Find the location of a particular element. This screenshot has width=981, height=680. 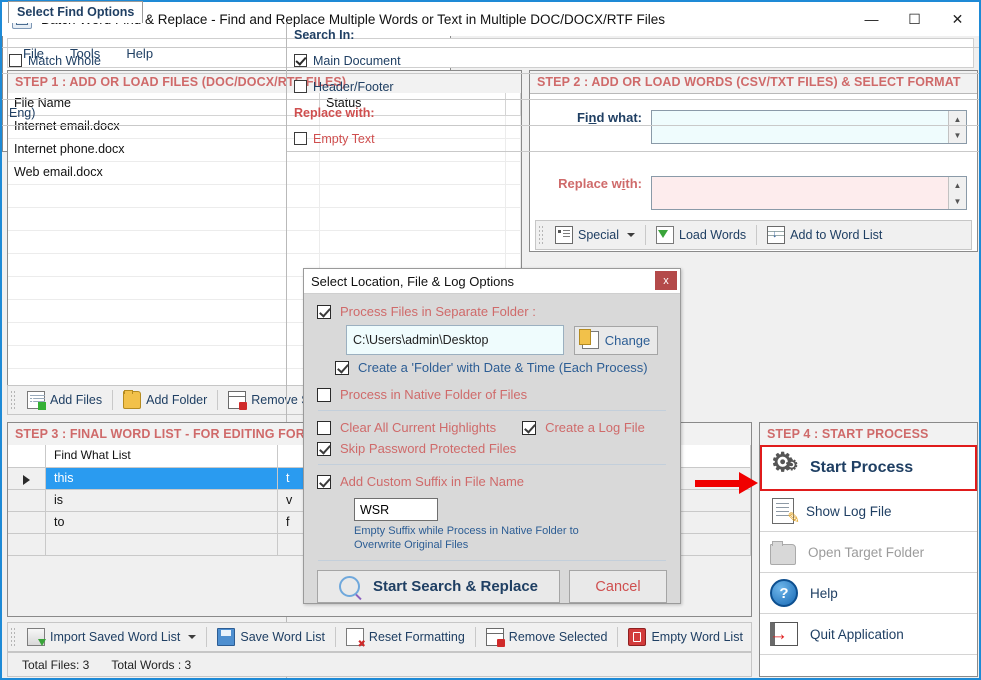

show-log-file-button: Show Log File is located at coordinates (868, 511).